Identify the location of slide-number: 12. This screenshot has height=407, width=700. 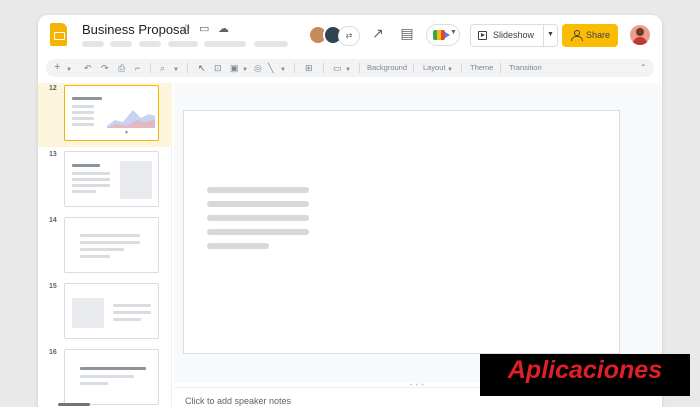
(53, 88).